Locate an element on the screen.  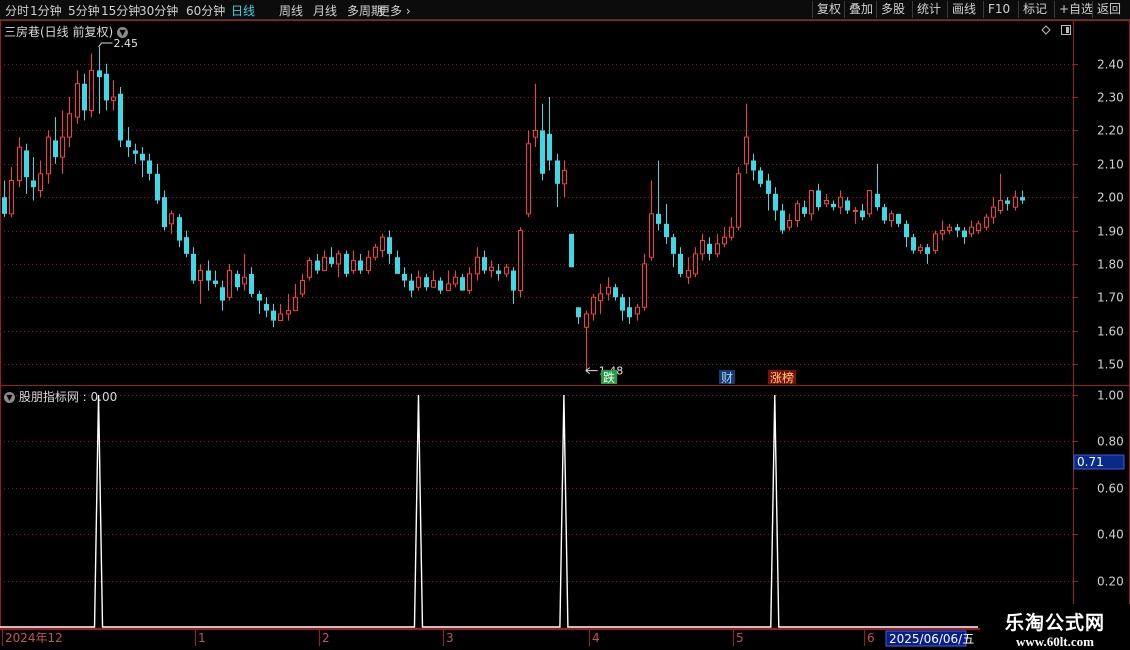
price-axis-label: 1.90 is located at coordinates (1110, 232).